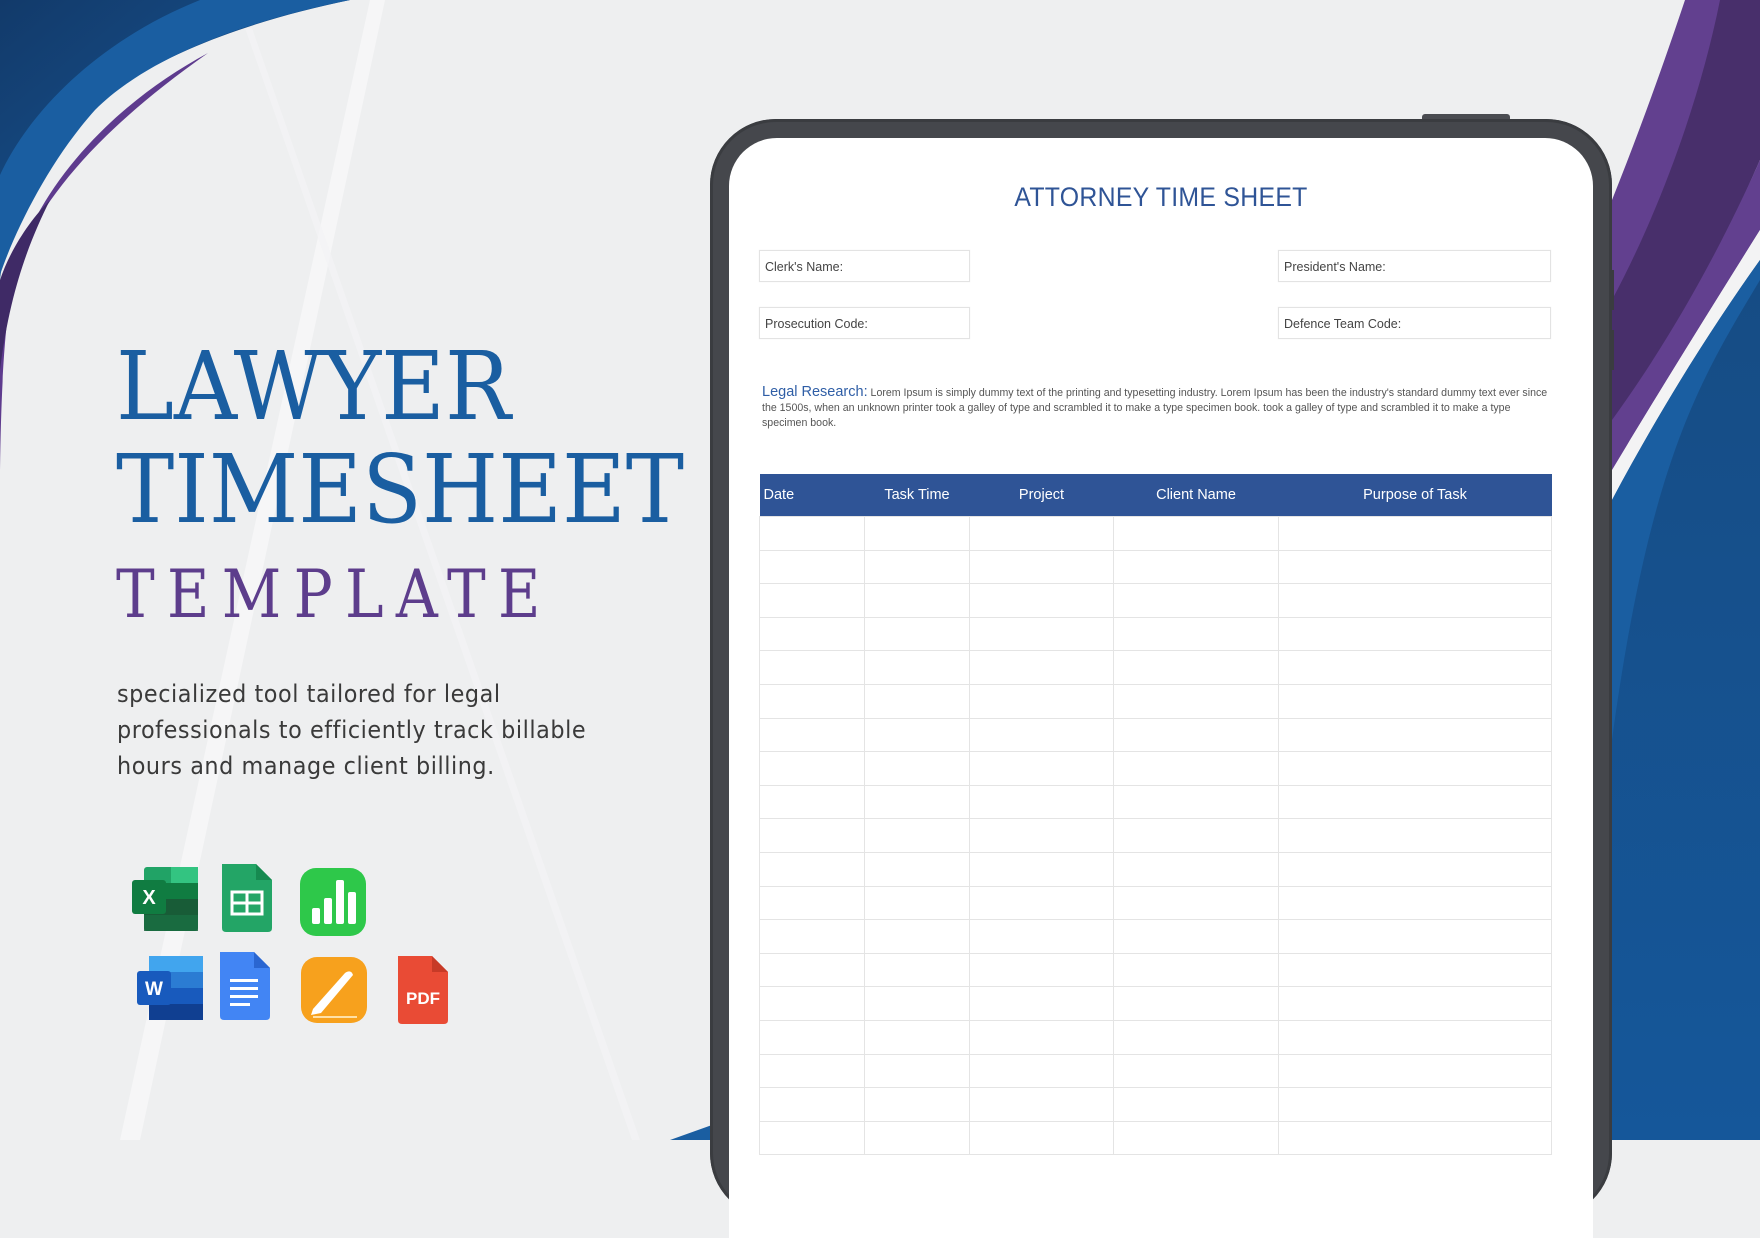 This screenshot has height=1238, width=1760. Describe the element at coordinates (1414, 266) in the screenshot. I see `president-name-field: President's Name:` at that location.